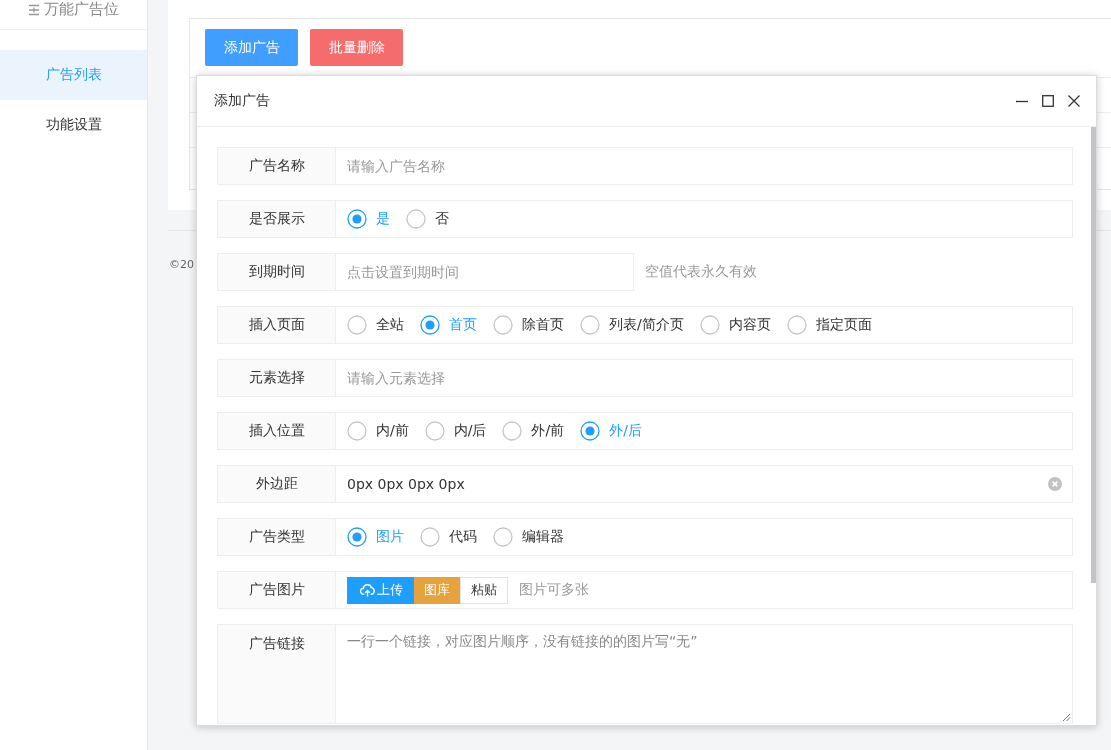 This screenshot has height=750, width=1111. What do you see at coordinates (276, 484) in the screenshot?
I see `field-label: 外边距` at bounding box center [276, 484].